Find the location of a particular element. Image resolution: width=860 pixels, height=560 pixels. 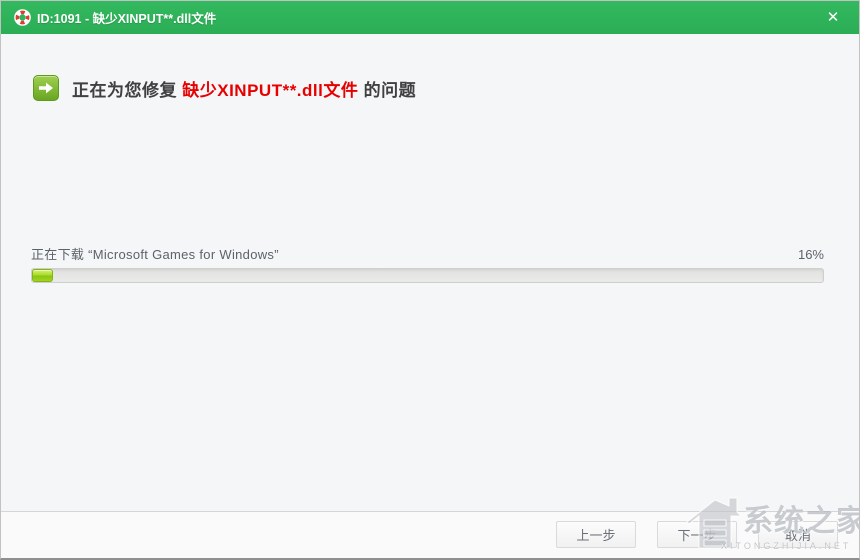

progress-bar-track is located at coordinates (427, 275).